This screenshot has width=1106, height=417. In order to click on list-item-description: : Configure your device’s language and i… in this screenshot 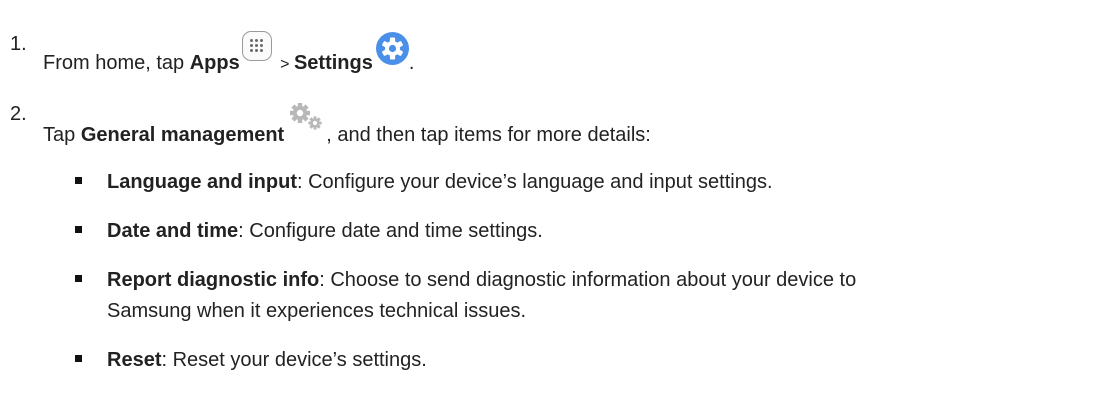, I will do `click(535, 182)`.